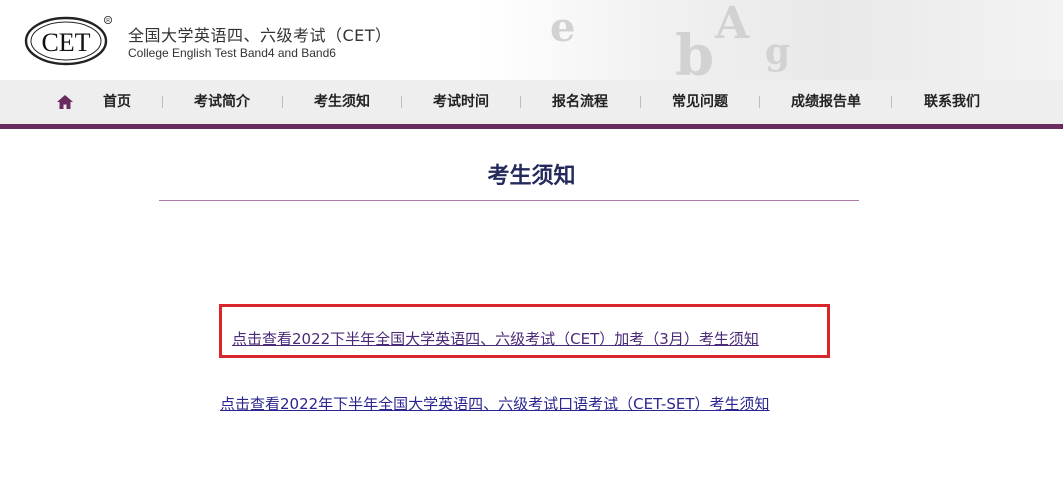 The image size is (1063, 490). I want to click on cet-logo-icon: CET R, so click(68, 41).